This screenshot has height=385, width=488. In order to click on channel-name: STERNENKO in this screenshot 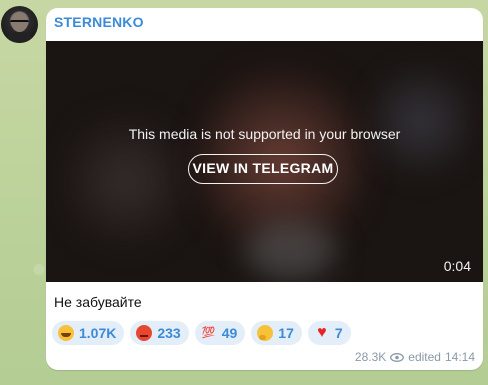, I will do `click(99, 22)`.